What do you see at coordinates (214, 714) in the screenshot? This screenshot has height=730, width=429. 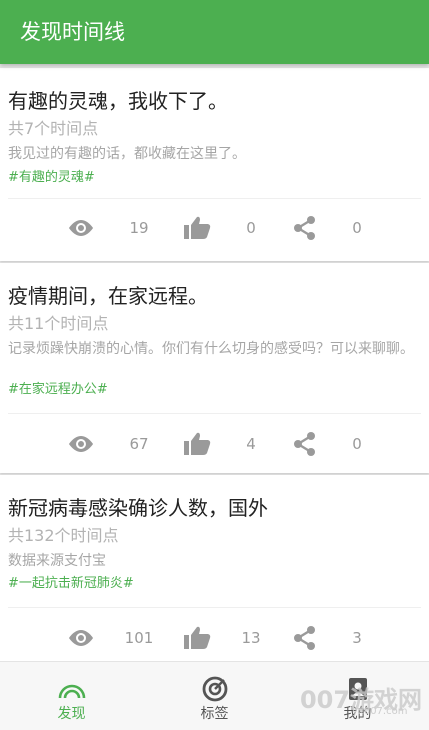 I see `nav-label: 标签` at bounding box center [214, 714].